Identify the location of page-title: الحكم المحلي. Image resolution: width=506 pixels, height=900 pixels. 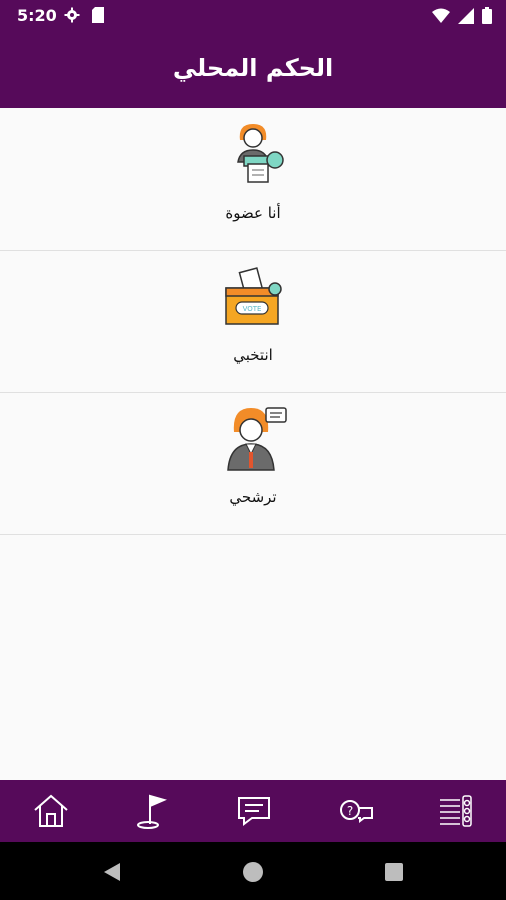
(253, 68).